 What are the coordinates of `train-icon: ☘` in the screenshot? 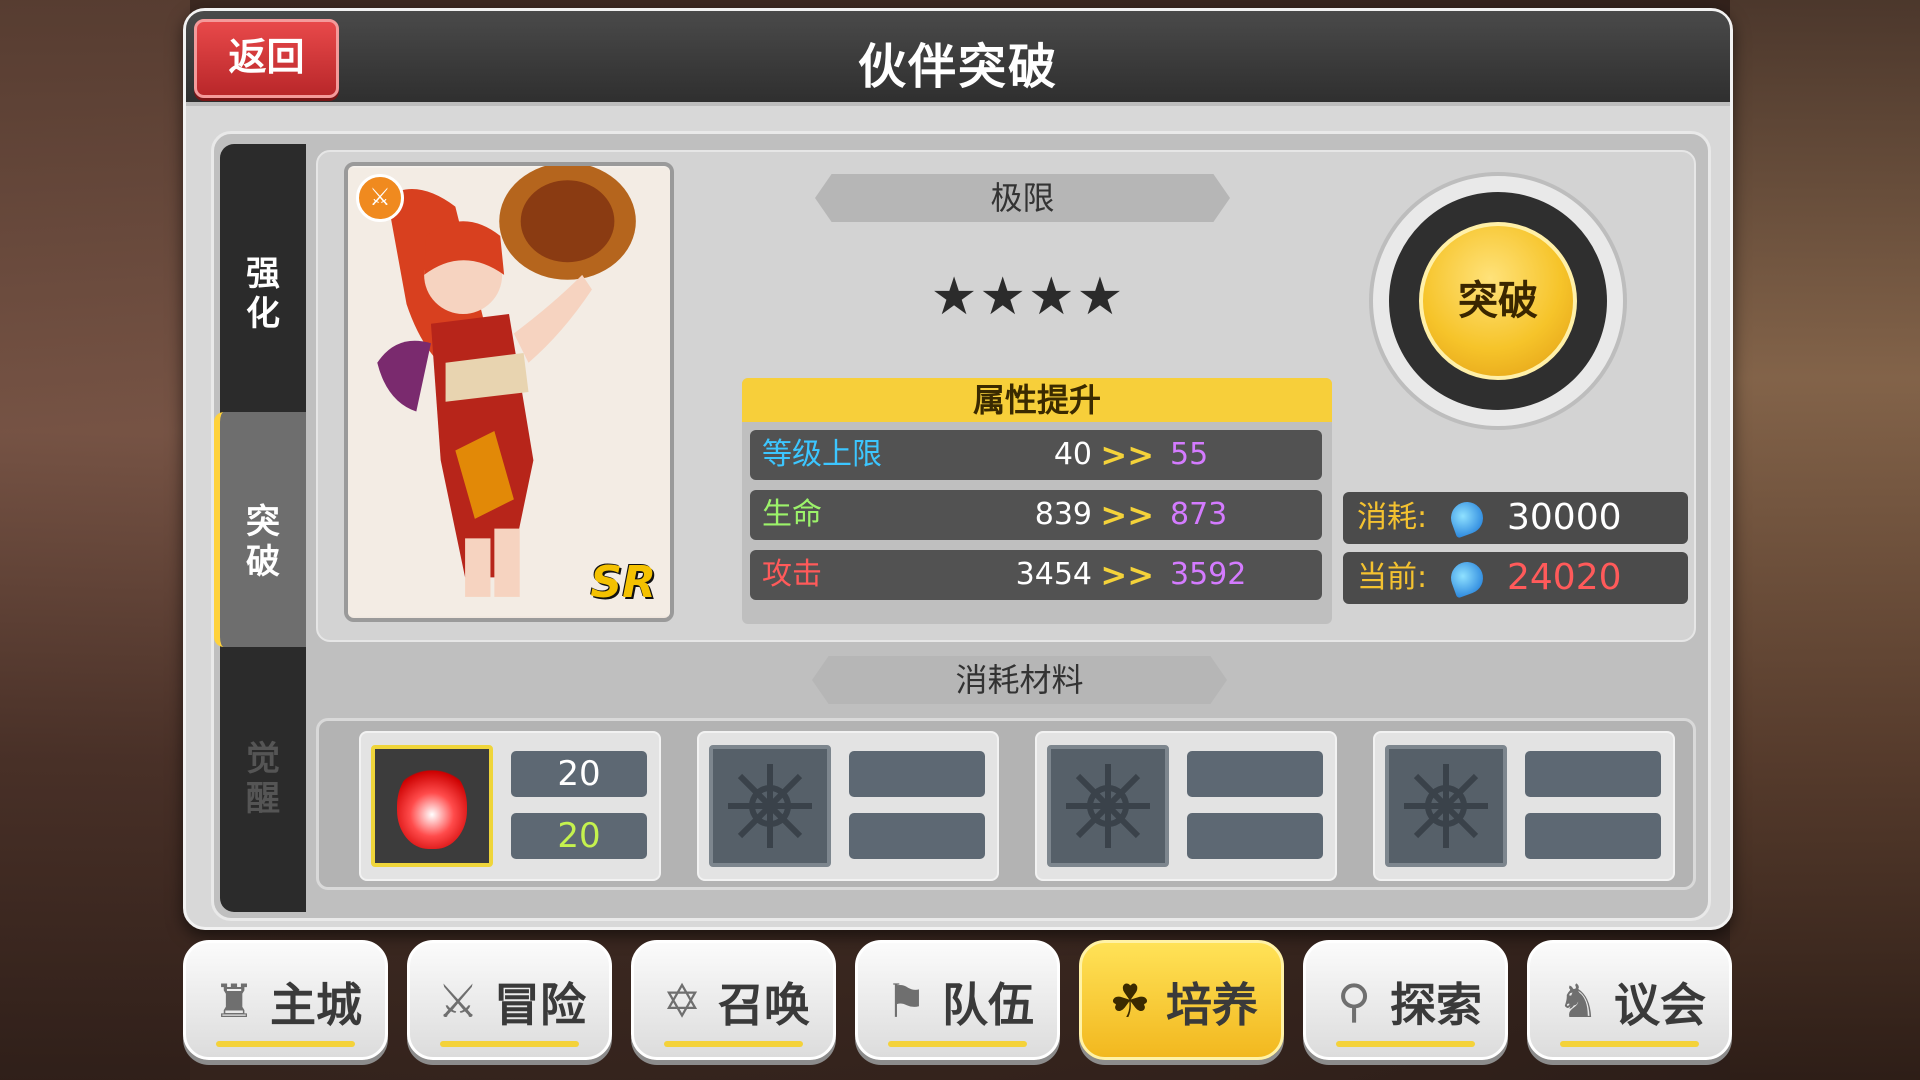 It's located at (1130, 1001).